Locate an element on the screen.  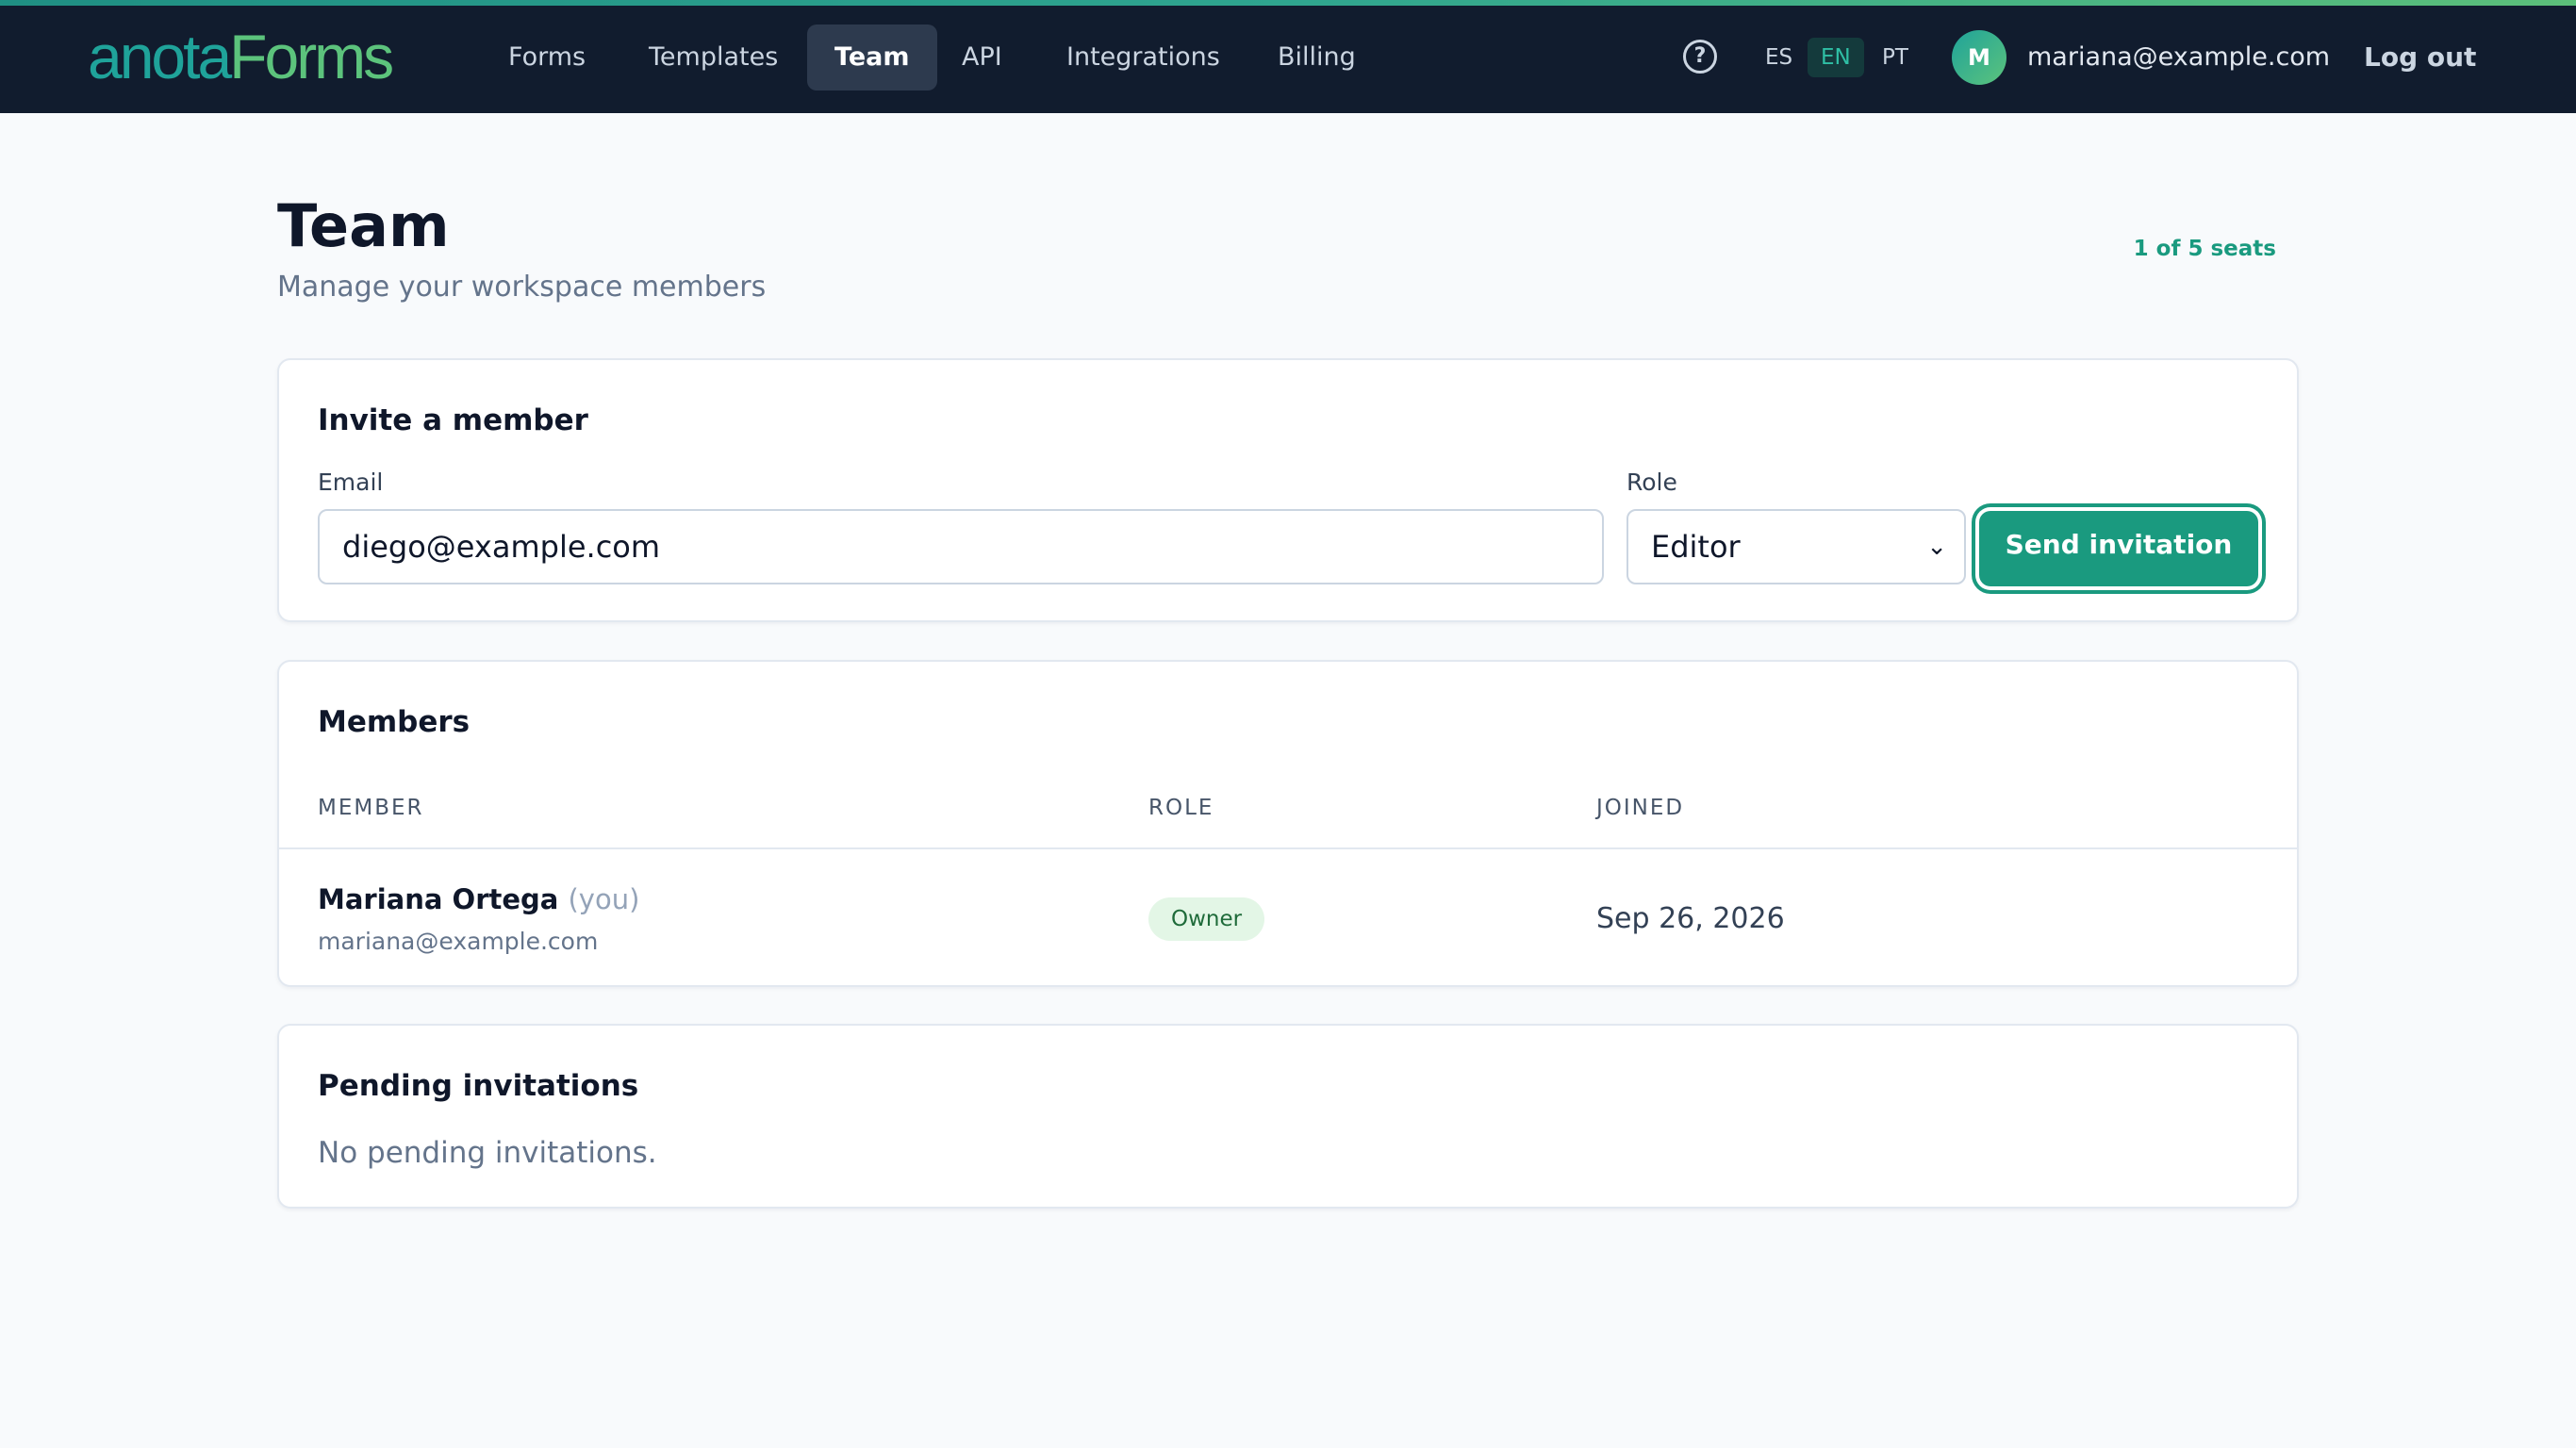
lang-en: EN is located at coordinates (1836, 57).